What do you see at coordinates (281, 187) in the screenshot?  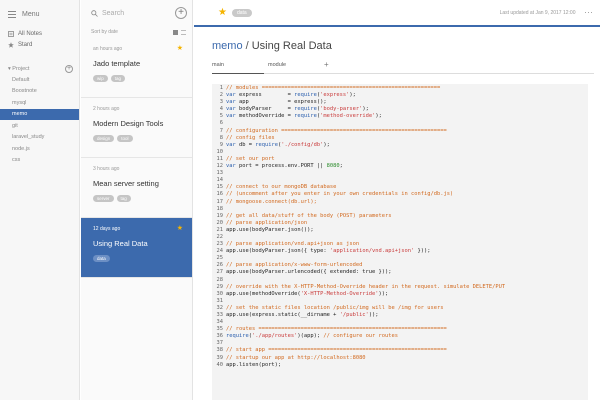 I see `code-text: // connect to our mongoDB database` at bounding box center [281, 187].